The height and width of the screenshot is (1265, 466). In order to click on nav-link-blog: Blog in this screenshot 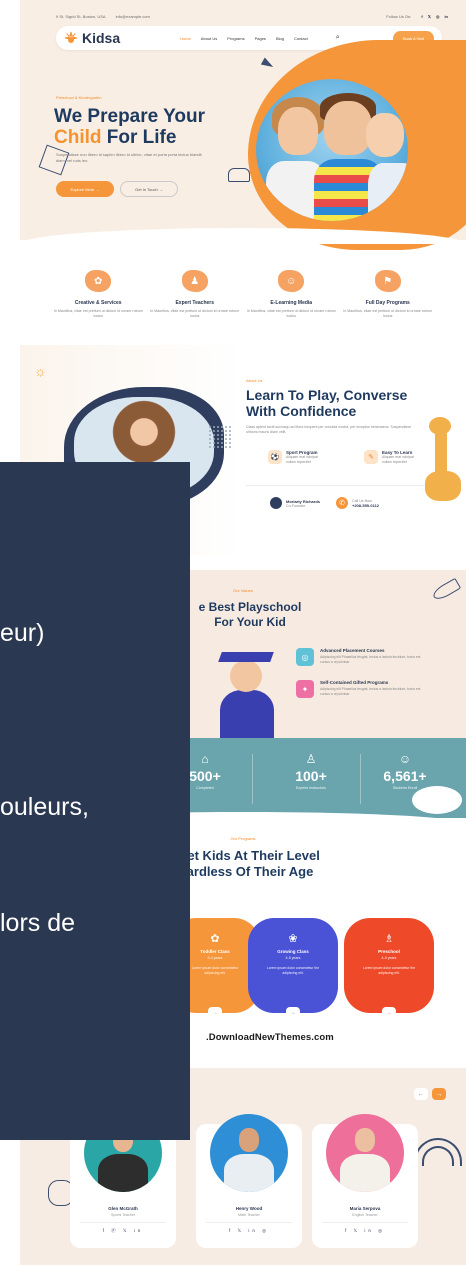, I will do `click(280, 38)`.